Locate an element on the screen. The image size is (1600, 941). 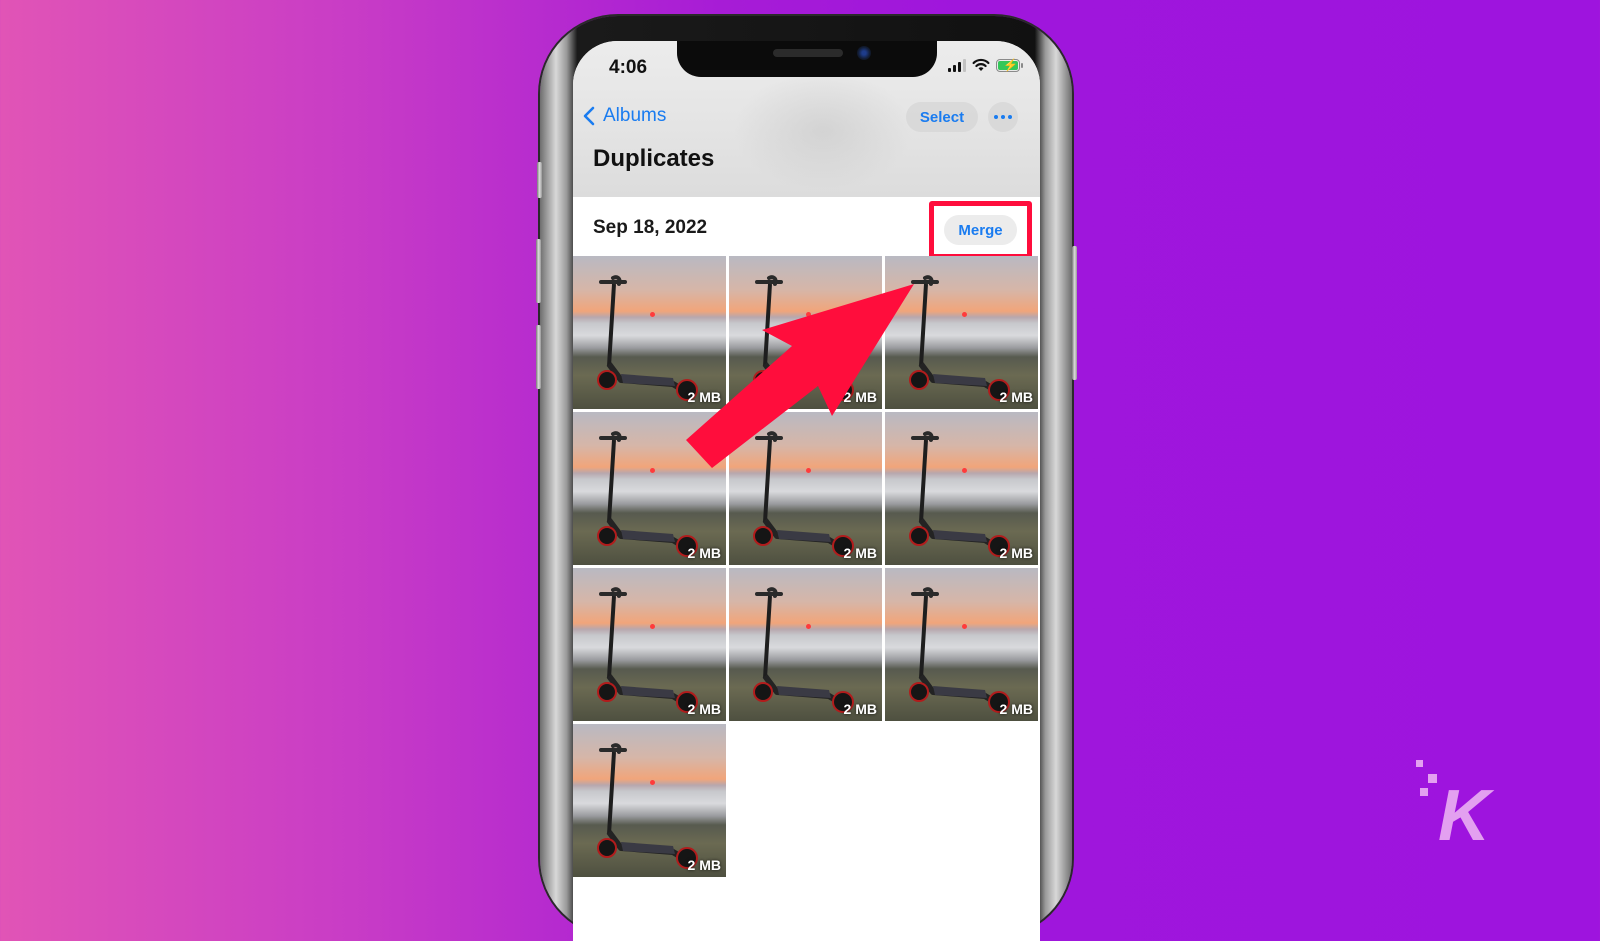
power-button is located at coordinates (1074, 313).